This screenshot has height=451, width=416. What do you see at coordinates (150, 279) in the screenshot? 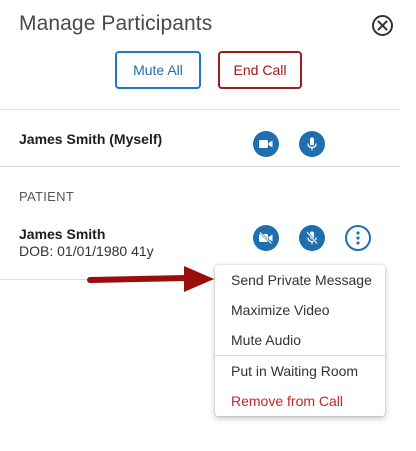
I see `annotation-arrow` at bounding box center [150, 279].